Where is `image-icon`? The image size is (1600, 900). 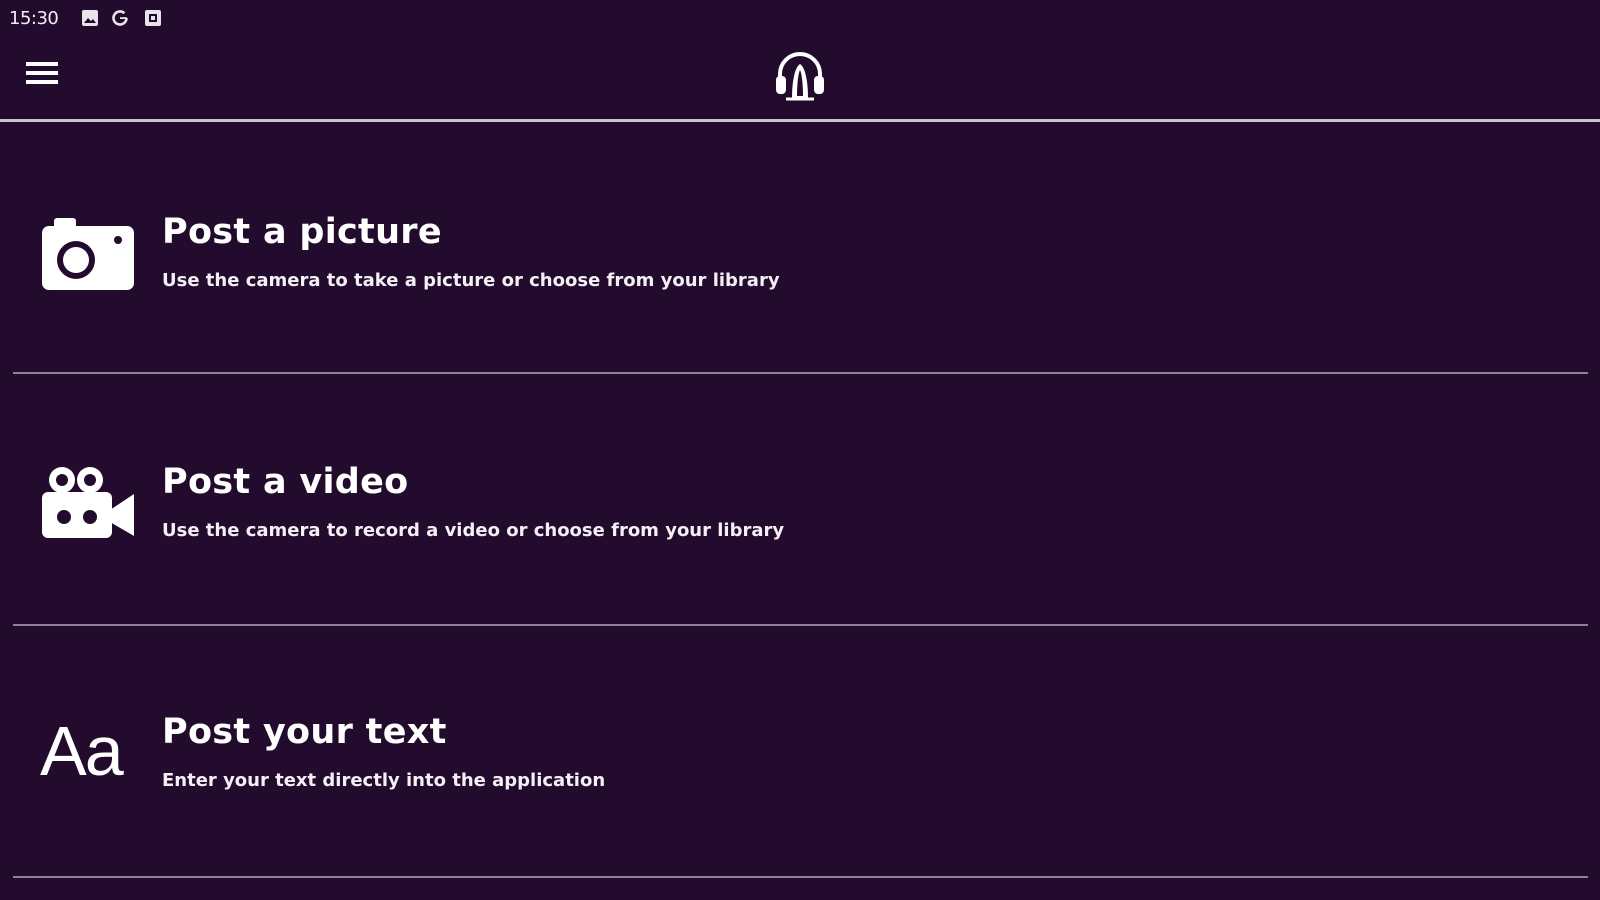
image-icon is located at coordinates (90, 18).